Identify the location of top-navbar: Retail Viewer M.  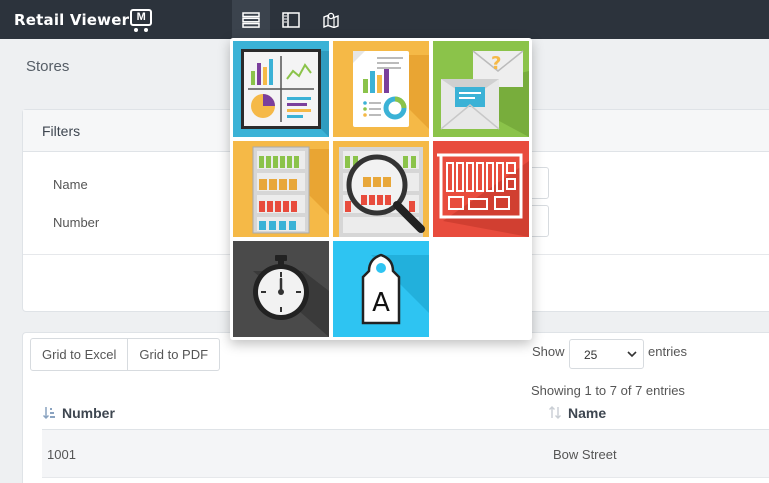
(384, 19).